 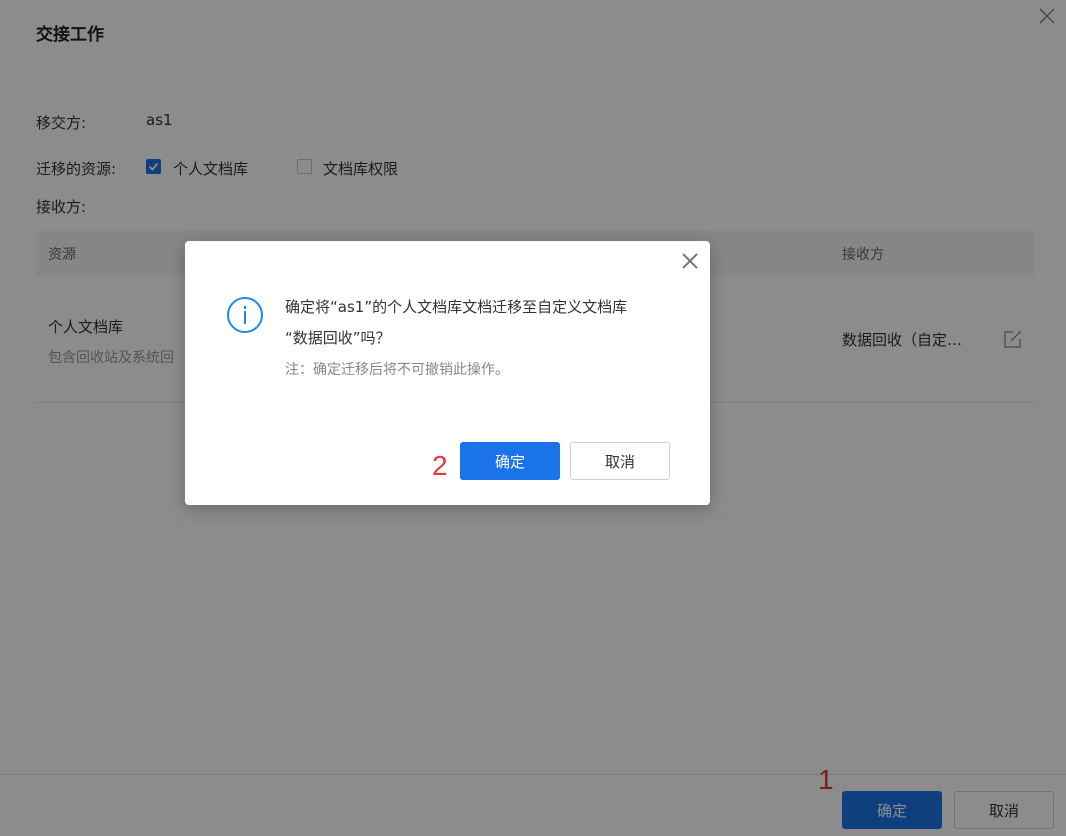 I want to click on dialog-confirm-button: 确定, so click(x=510, y=461).